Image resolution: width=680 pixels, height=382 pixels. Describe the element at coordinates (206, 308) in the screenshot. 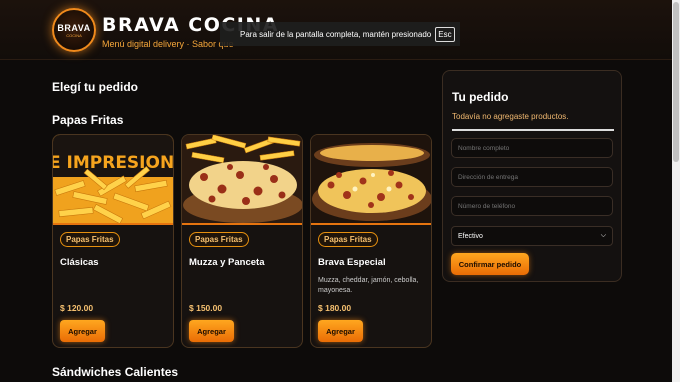

I see `product-price: $ 150.00` at that location.